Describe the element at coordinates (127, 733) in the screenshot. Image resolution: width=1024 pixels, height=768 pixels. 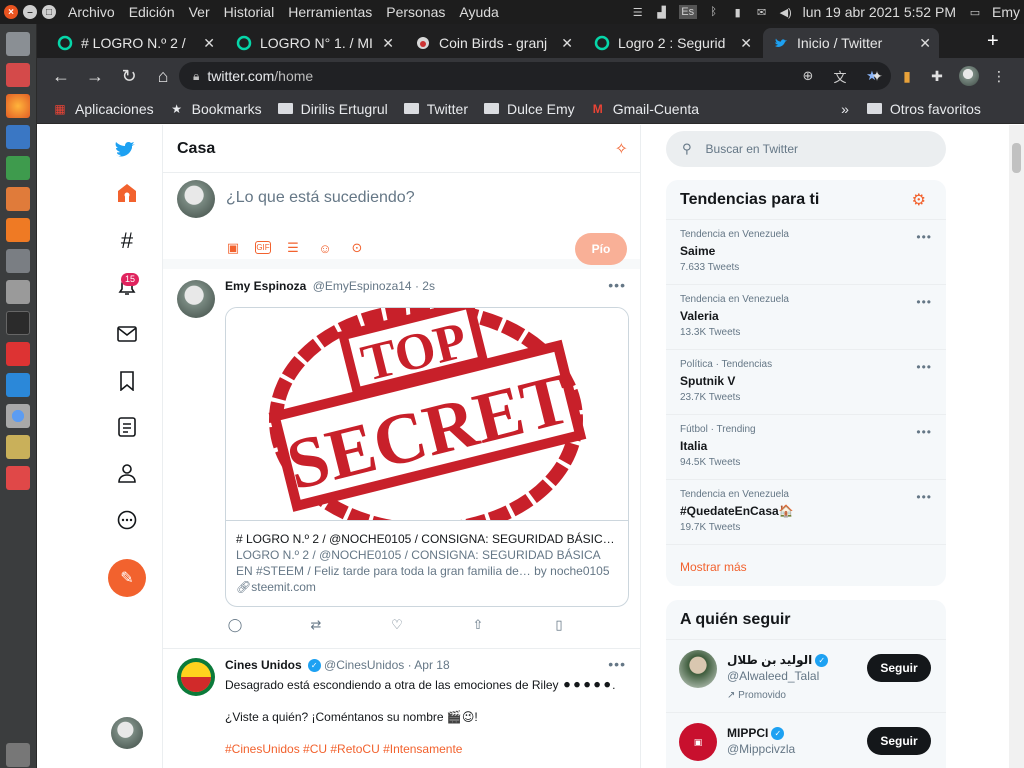
I see `account-avatar` at that location.